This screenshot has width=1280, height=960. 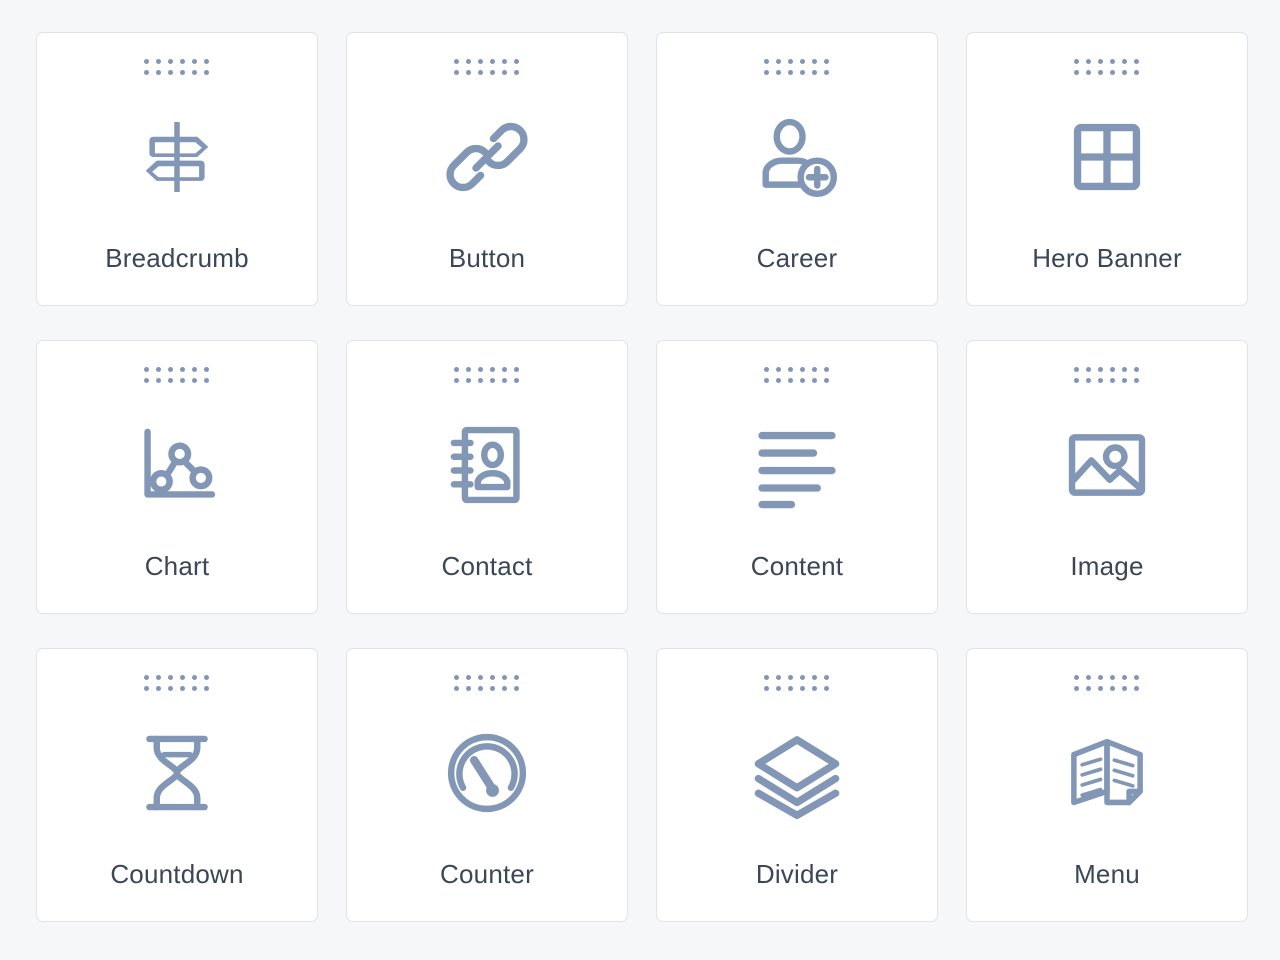 What do you see at coordinates (177, 874) in the screenshot?
I see `widget-label: Countdown` at bounding box center [177, 874].